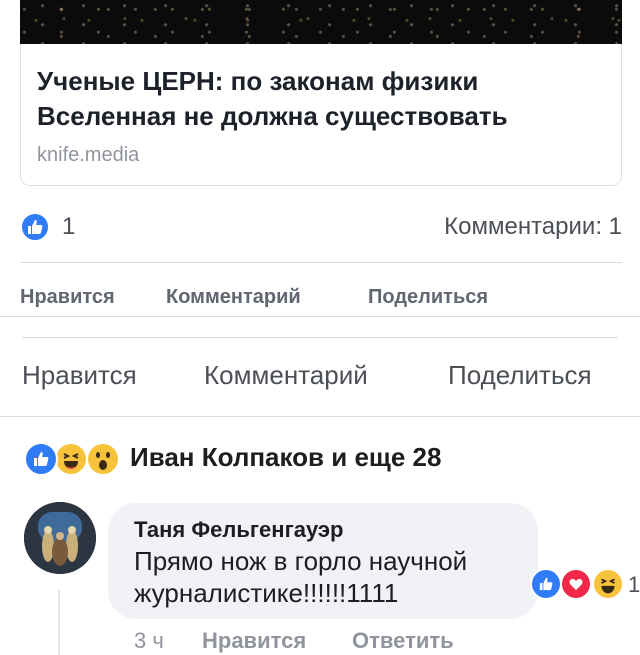  What do you see at coordinates (60, 538) in the screenshot?
I see `avatar` at bounding box center [60, 538].